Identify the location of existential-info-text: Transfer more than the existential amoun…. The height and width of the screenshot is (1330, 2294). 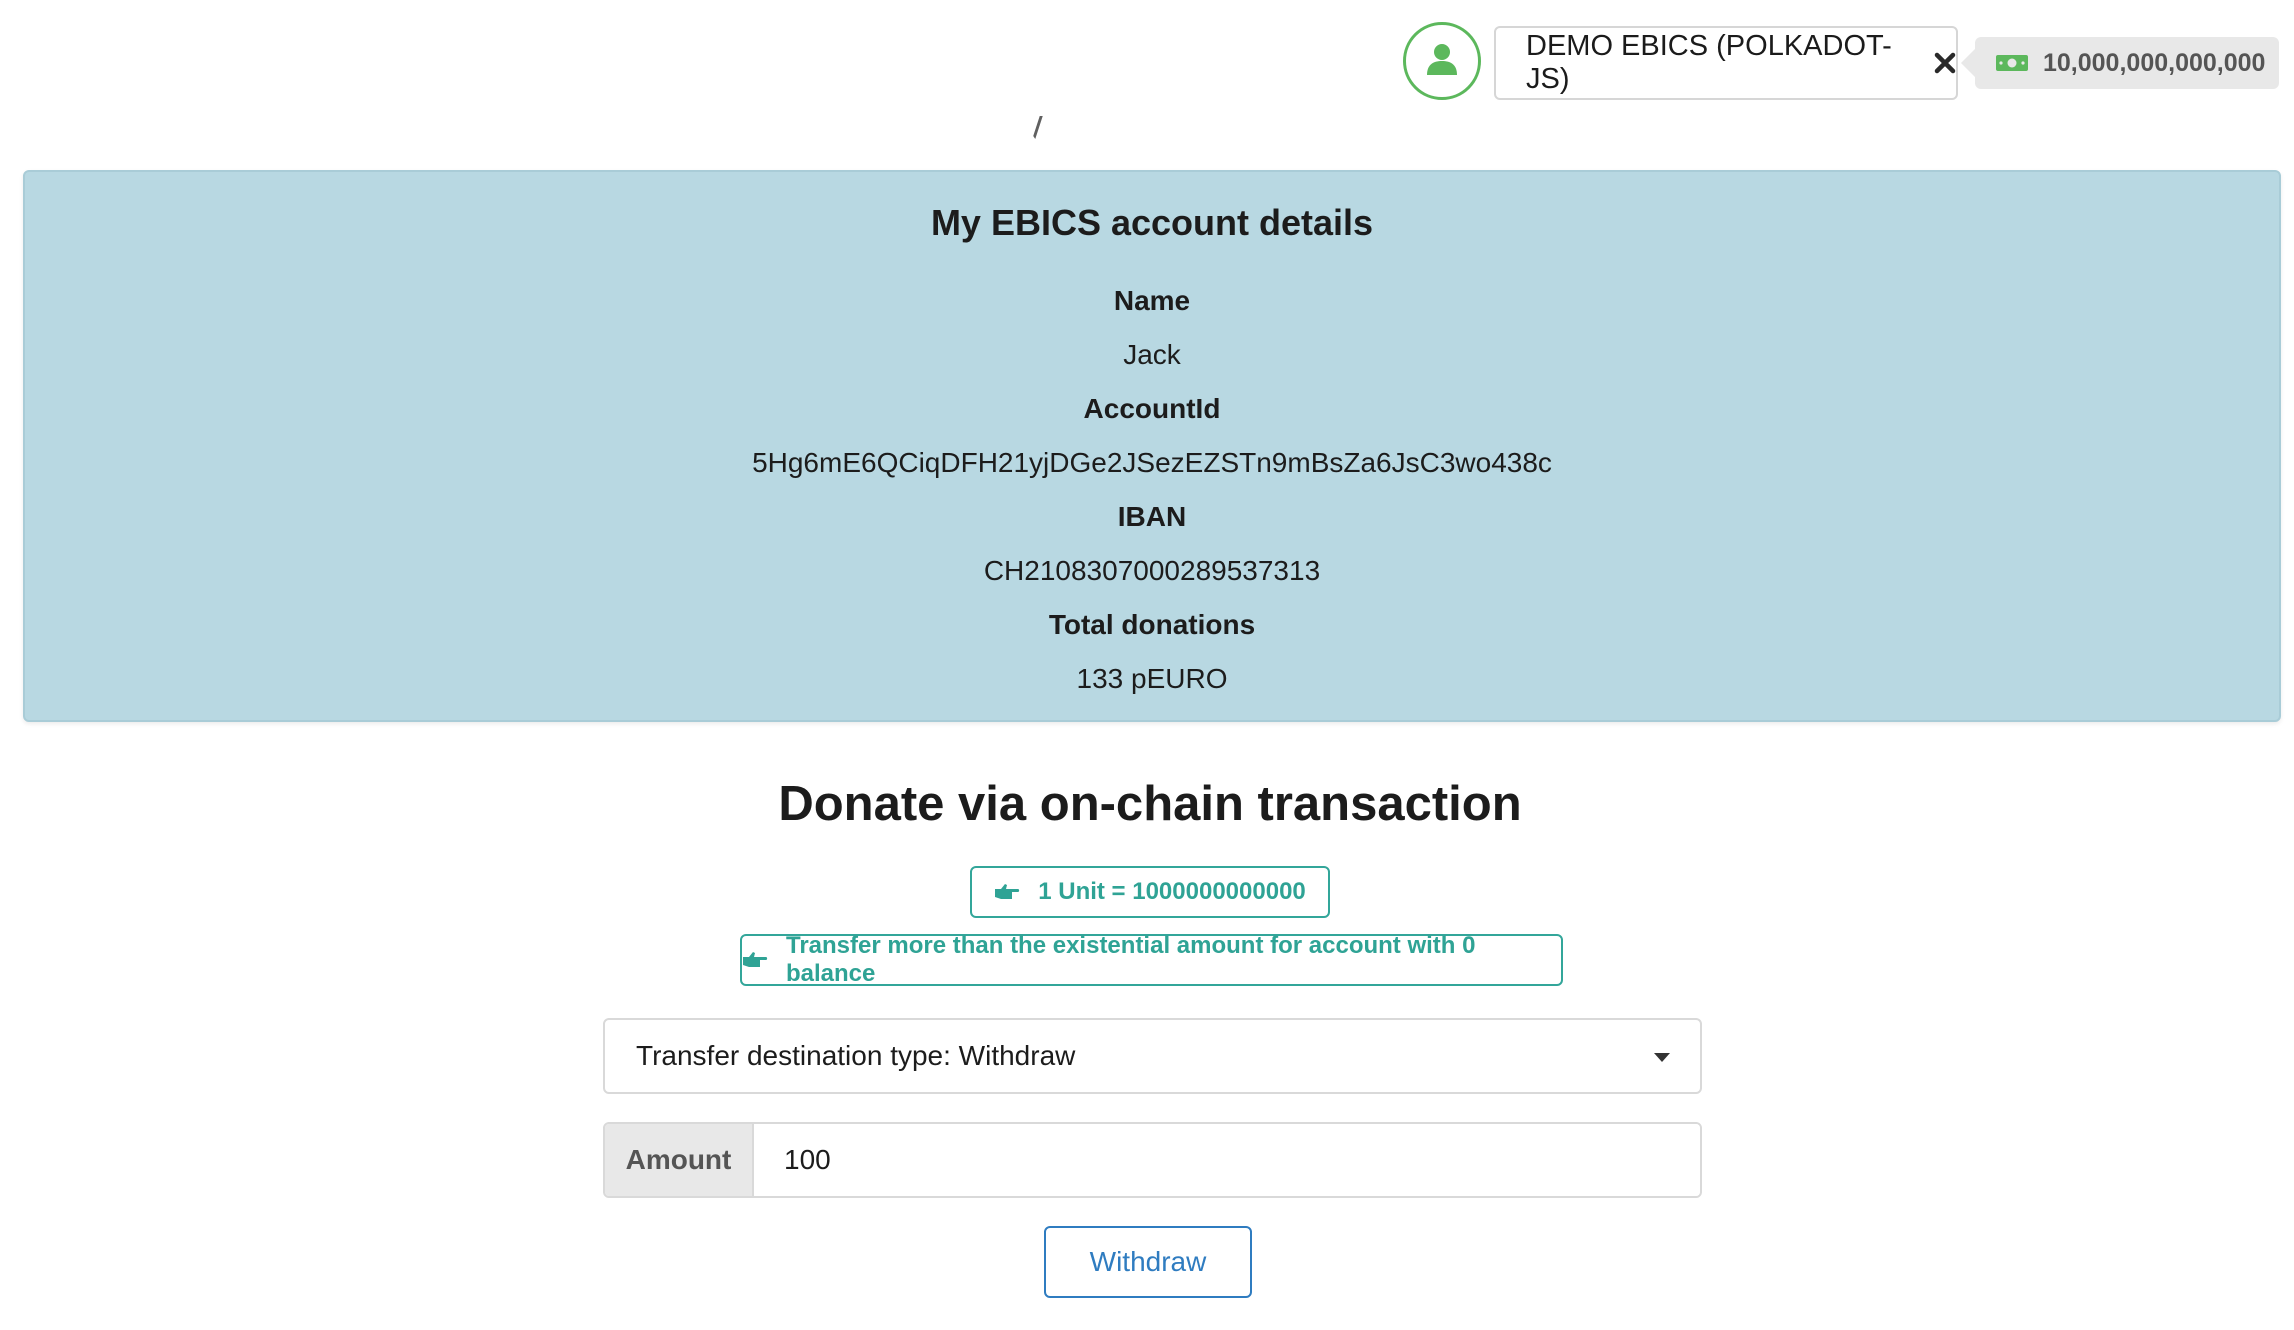
(1131, 959).